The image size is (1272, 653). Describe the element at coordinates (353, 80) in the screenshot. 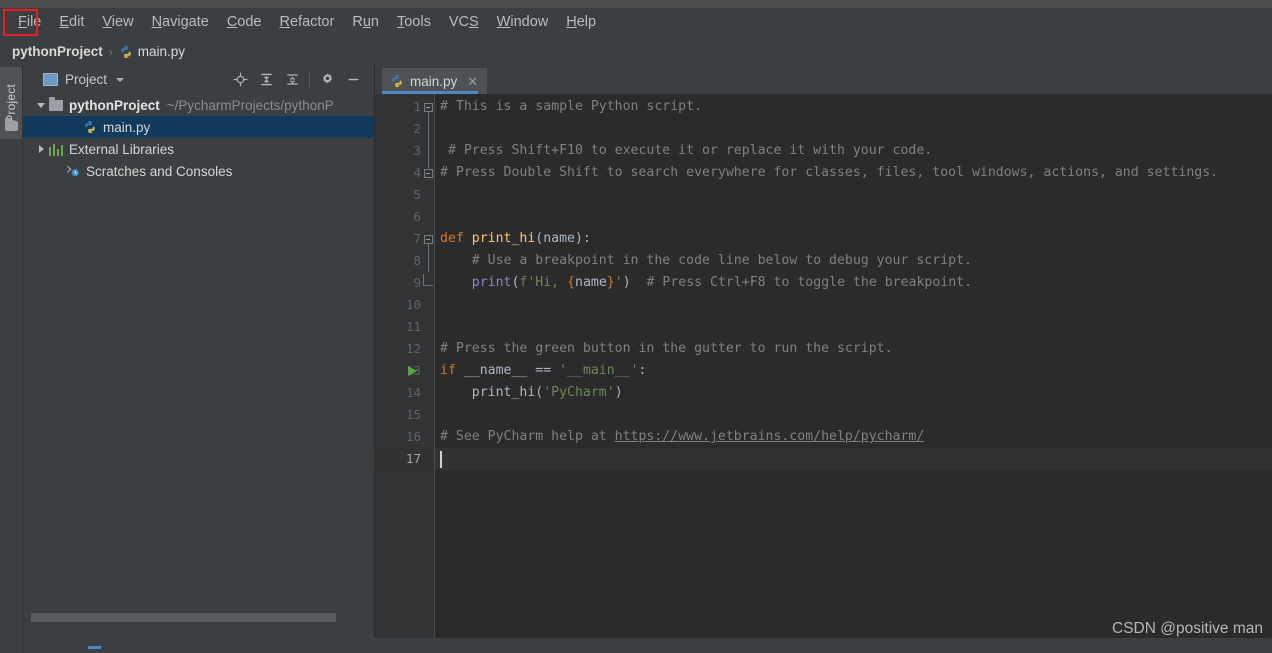

I see `minimize-icon` at that location.